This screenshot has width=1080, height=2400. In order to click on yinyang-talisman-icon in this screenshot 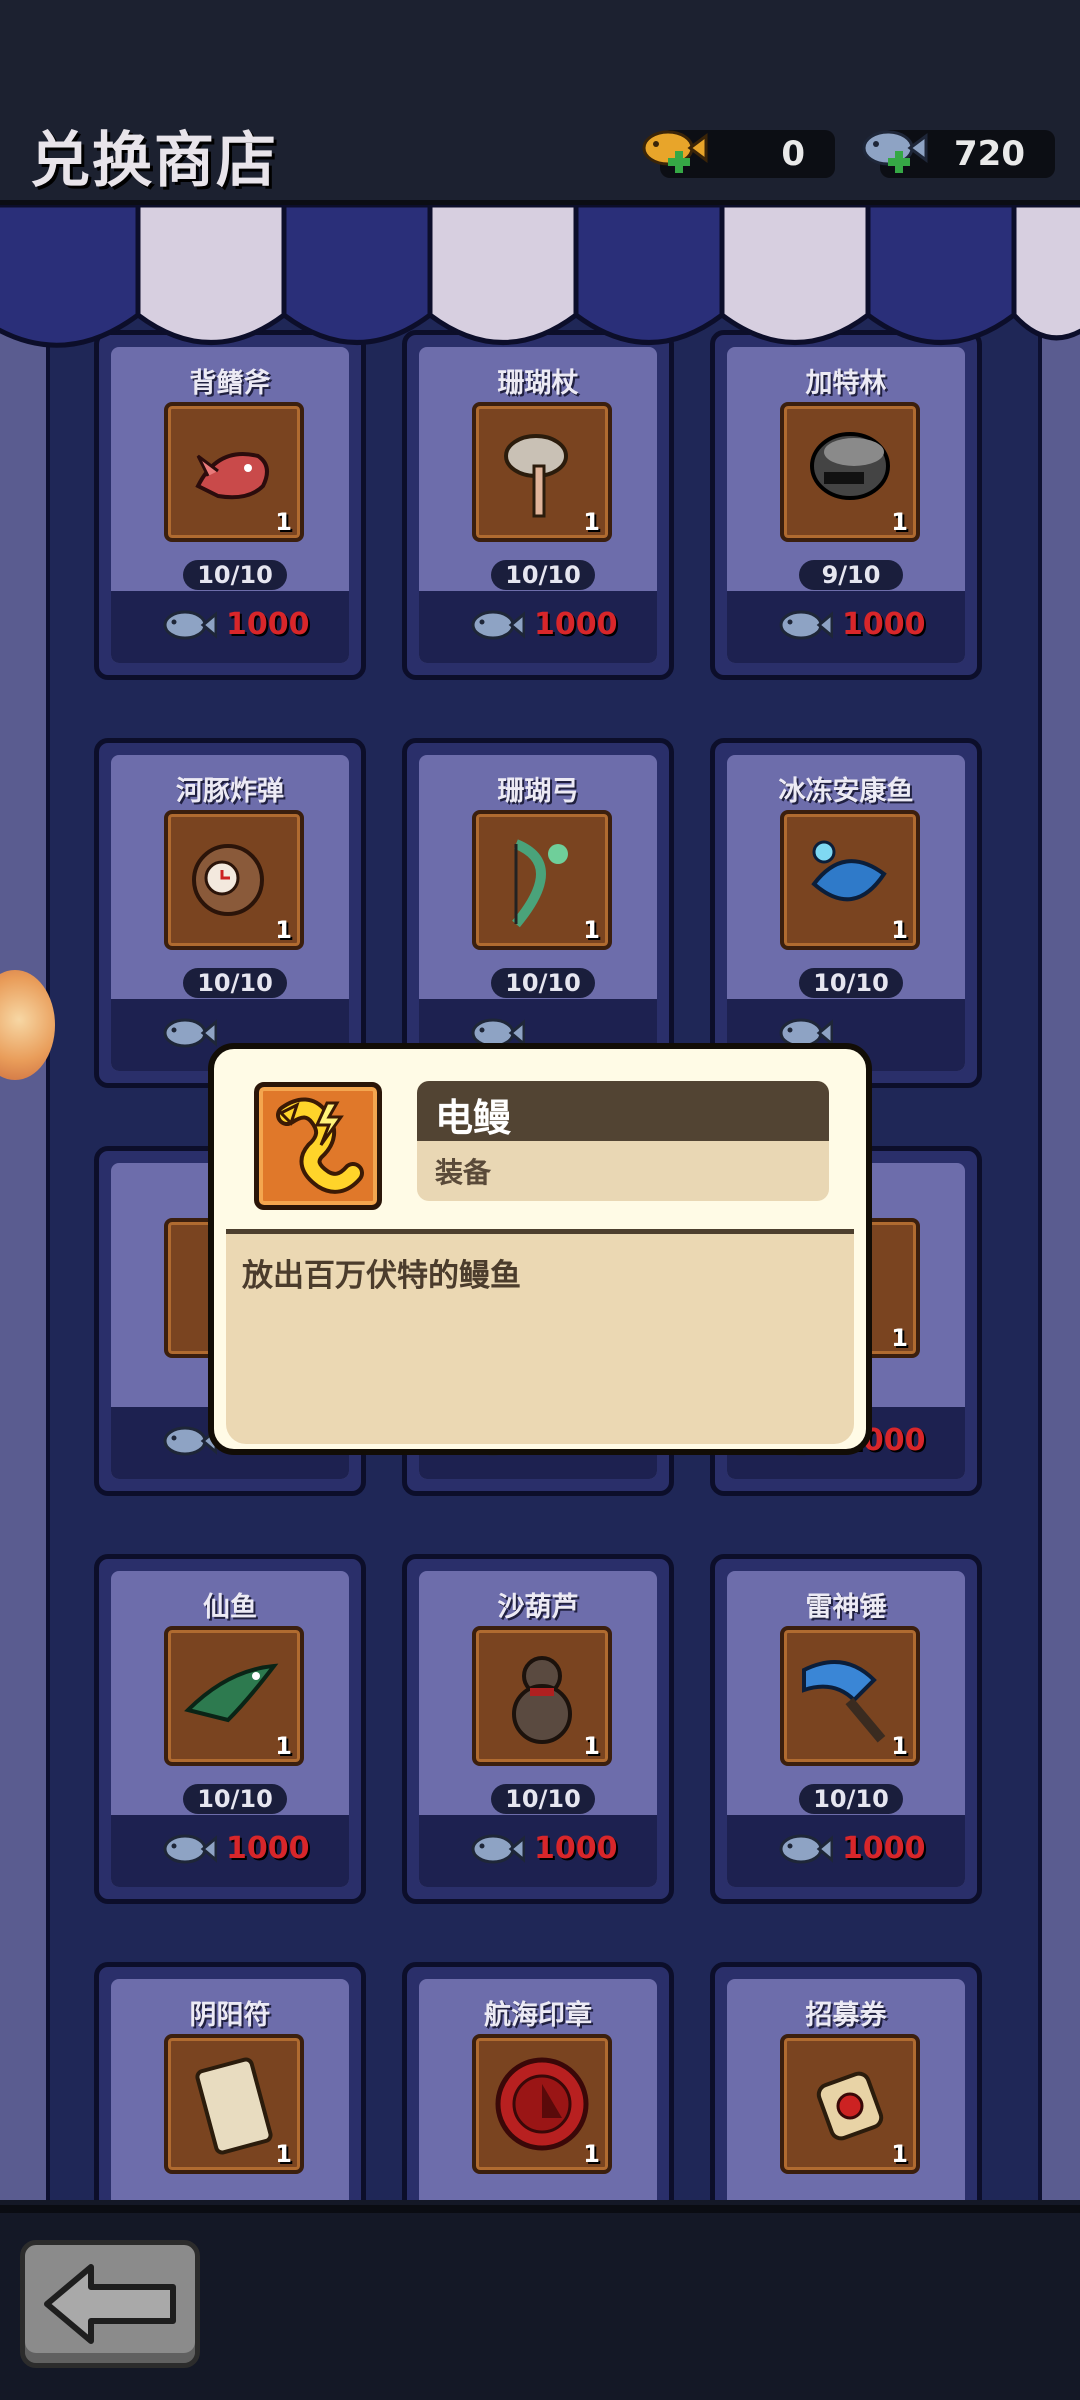, I will do `click(234, 2106)`.